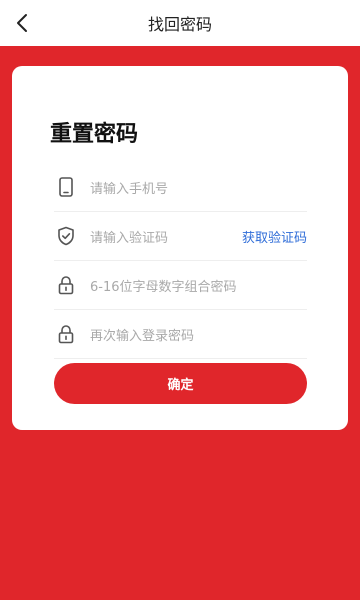  What do you see at coordinates (129, 189) in the screenshot?
I see `phone-input-placeholder: 请输入手机号` at bounding box center [129, 189].